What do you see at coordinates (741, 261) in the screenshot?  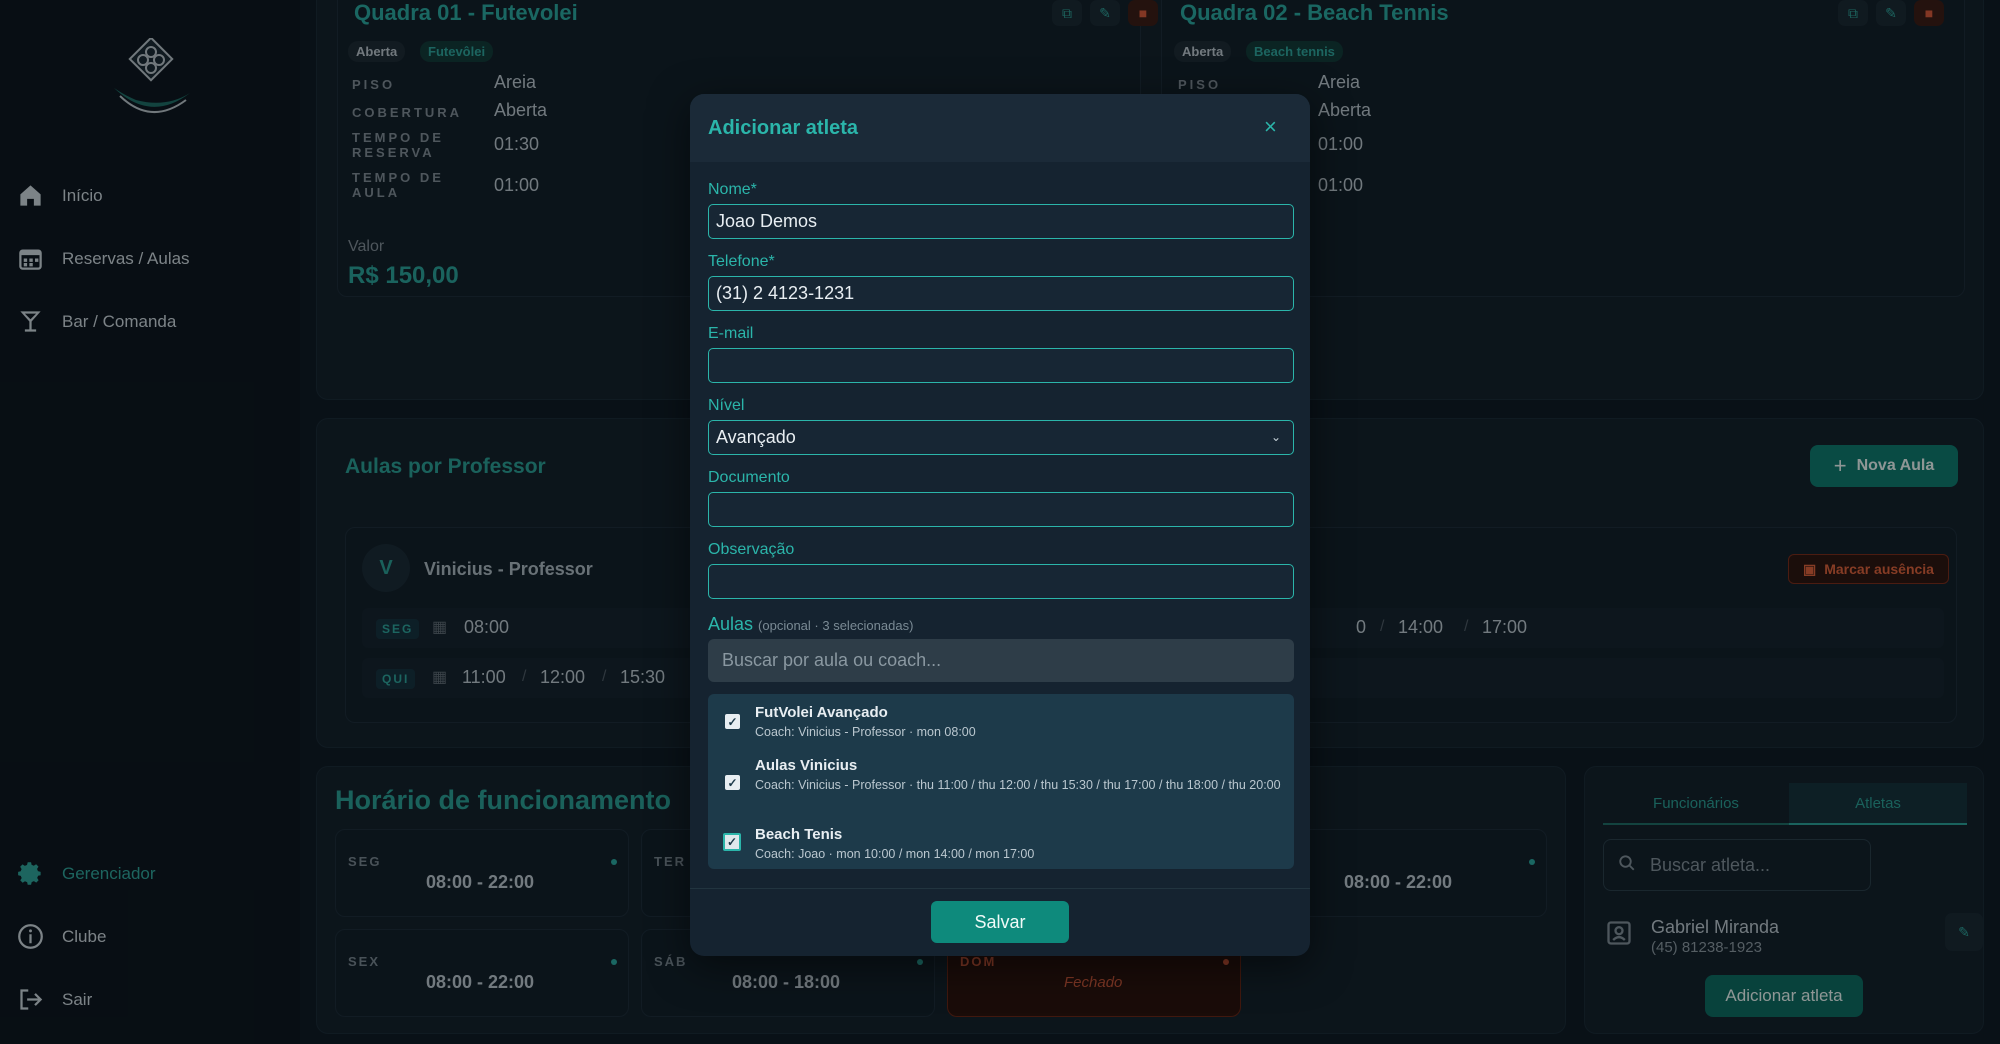 I see `telefone-label: Telefone*` at bounding box center [741, 261].